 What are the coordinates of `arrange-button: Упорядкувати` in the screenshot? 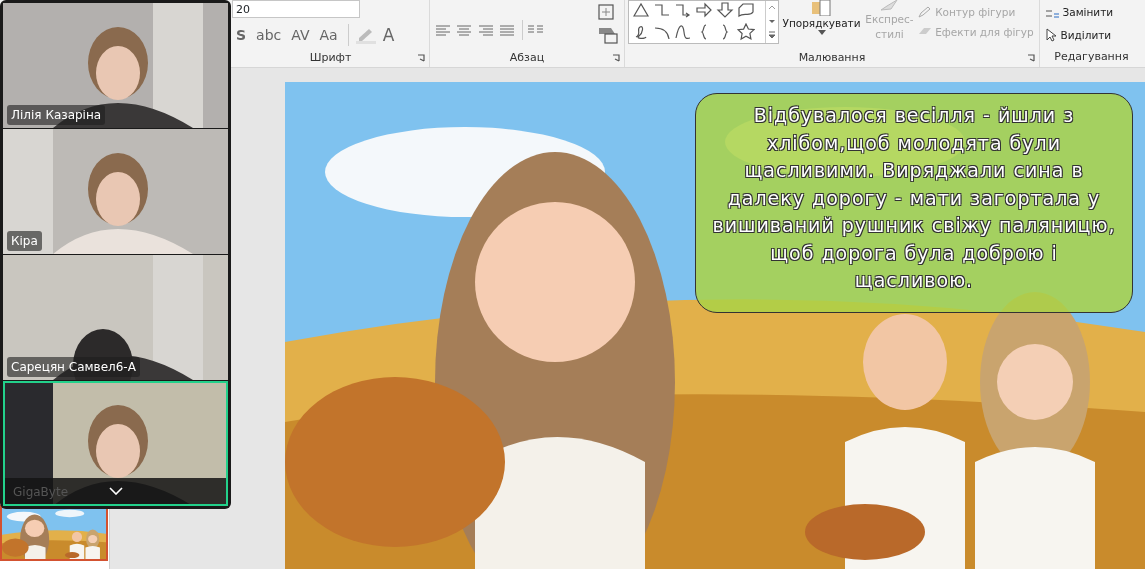 It's located at (821, 25).